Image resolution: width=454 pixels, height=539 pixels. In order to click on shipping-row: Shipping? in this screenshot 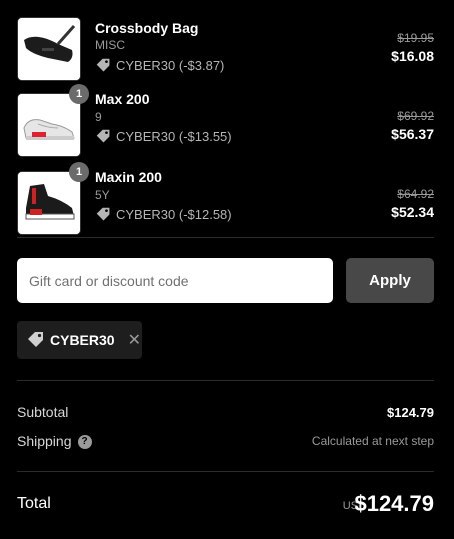, I will do `click(54, 441)`.